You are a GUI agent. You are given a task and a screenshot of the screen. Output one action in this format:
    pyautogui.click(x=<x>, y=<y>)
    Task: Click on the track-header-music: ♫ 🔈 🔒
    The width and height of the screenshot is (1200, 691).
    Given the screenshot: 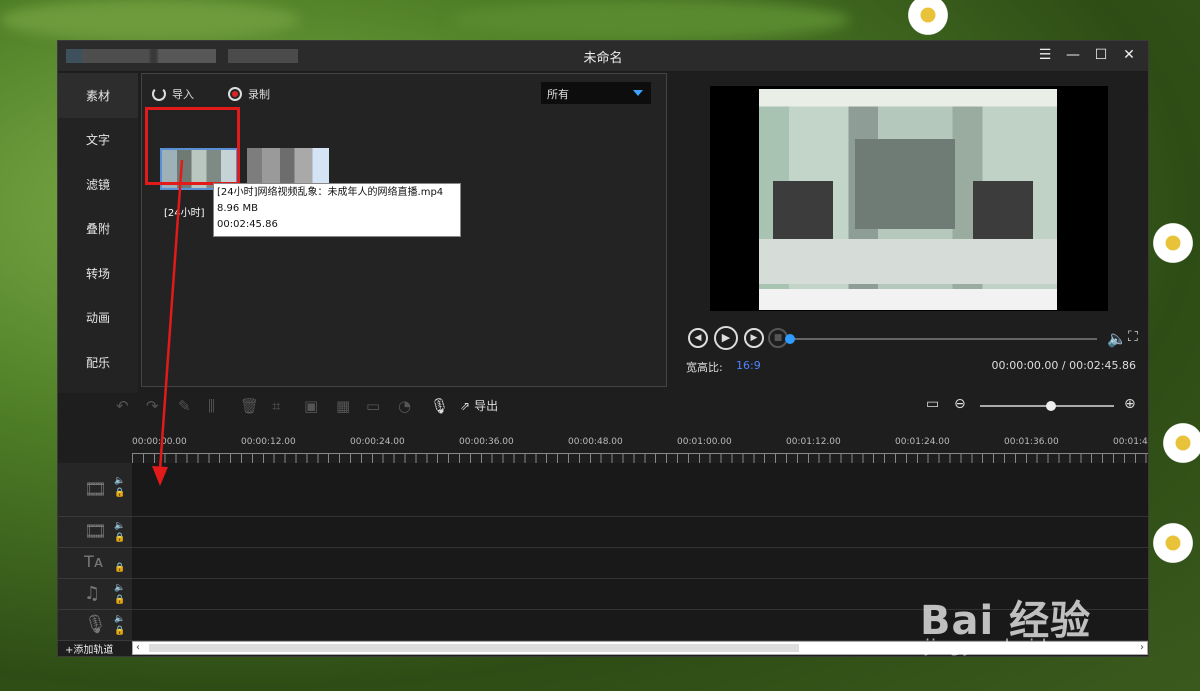 What is the action you would take?
    pyautogui.click(x=95, y=594)
    